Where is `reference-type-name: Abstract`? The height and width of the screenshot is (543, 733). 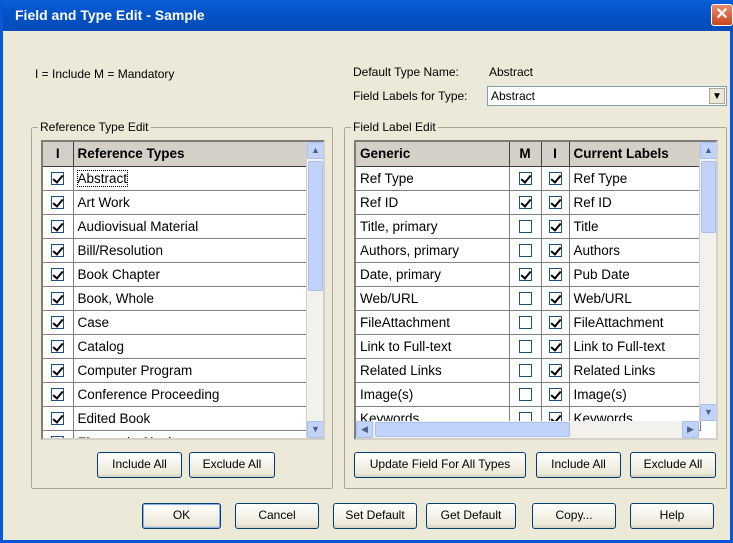
reference-type-name: Abstract is located at coordinates (190, 178).